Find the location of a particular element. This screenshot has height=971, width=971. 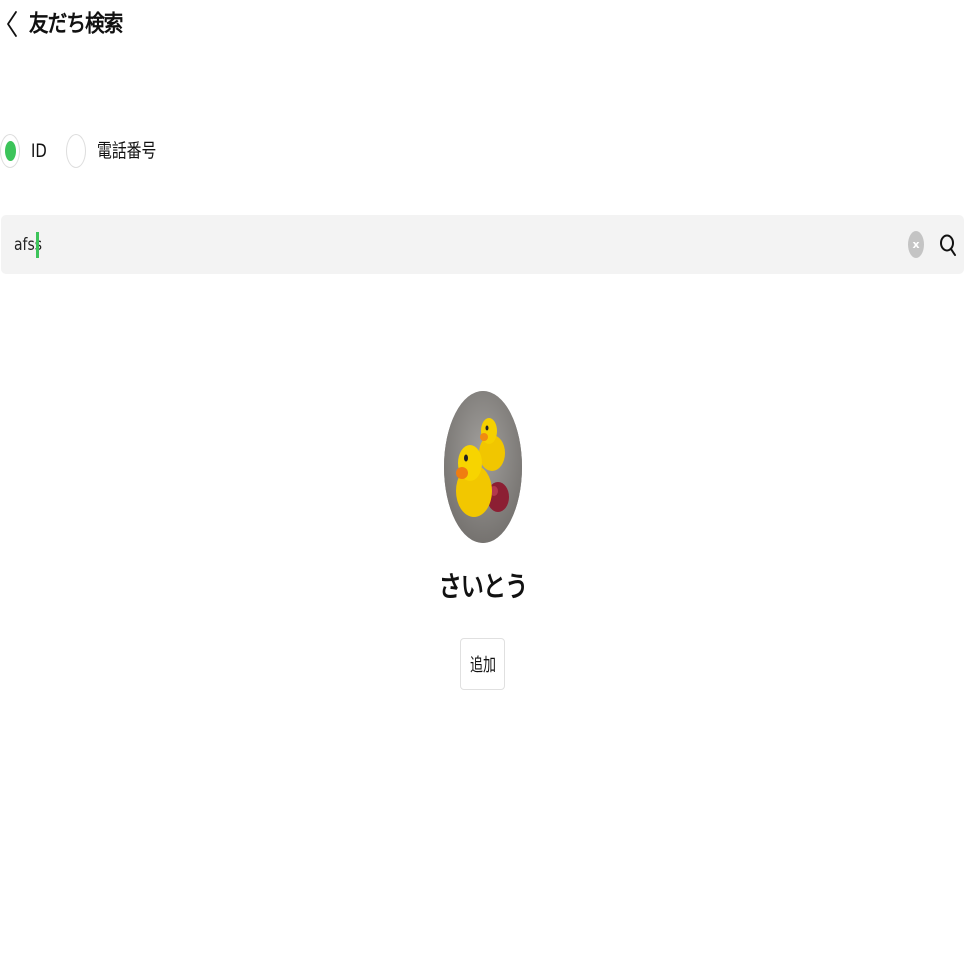

radio-circle-phone is located at coordinates (76, 151).